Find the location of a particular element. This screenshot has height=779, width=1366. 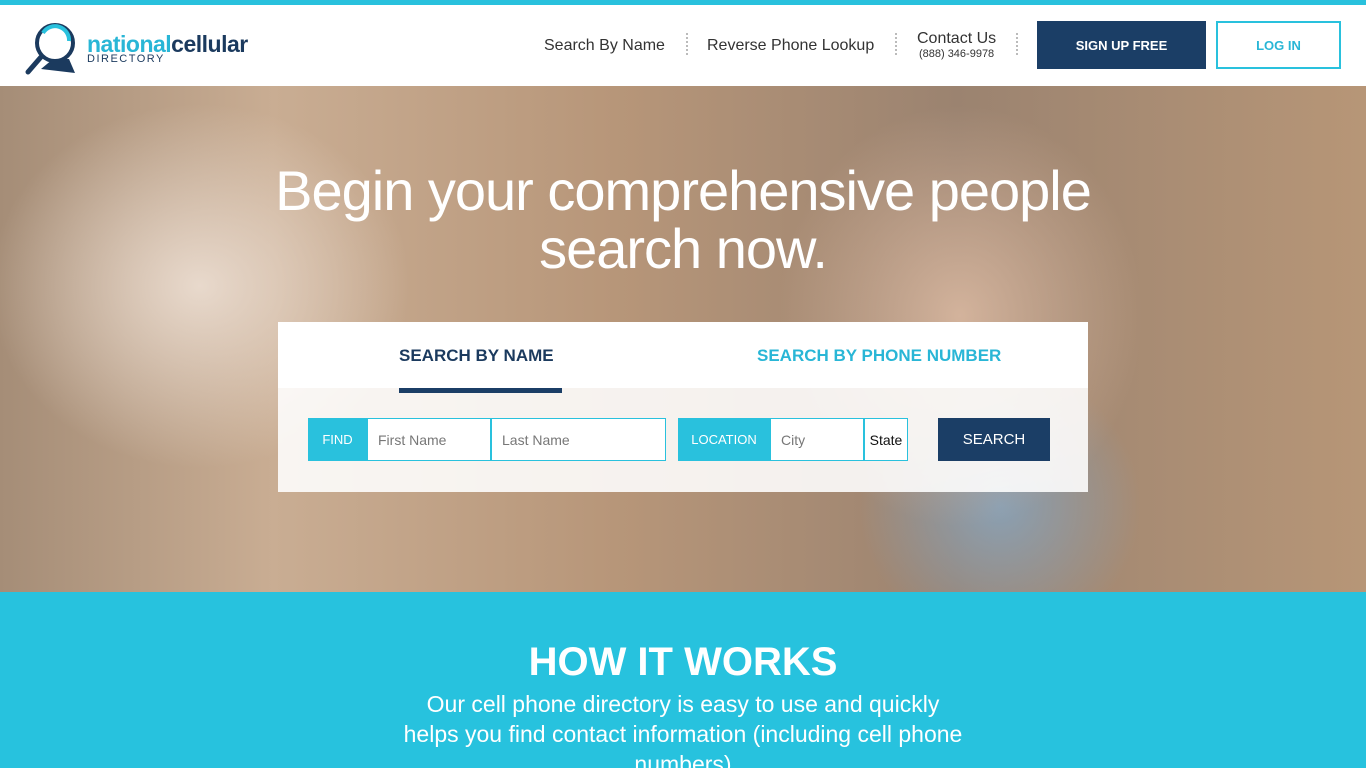

nav-contact-us: Contact Us (888) 346-9978 is located at coordinates (956, 45).